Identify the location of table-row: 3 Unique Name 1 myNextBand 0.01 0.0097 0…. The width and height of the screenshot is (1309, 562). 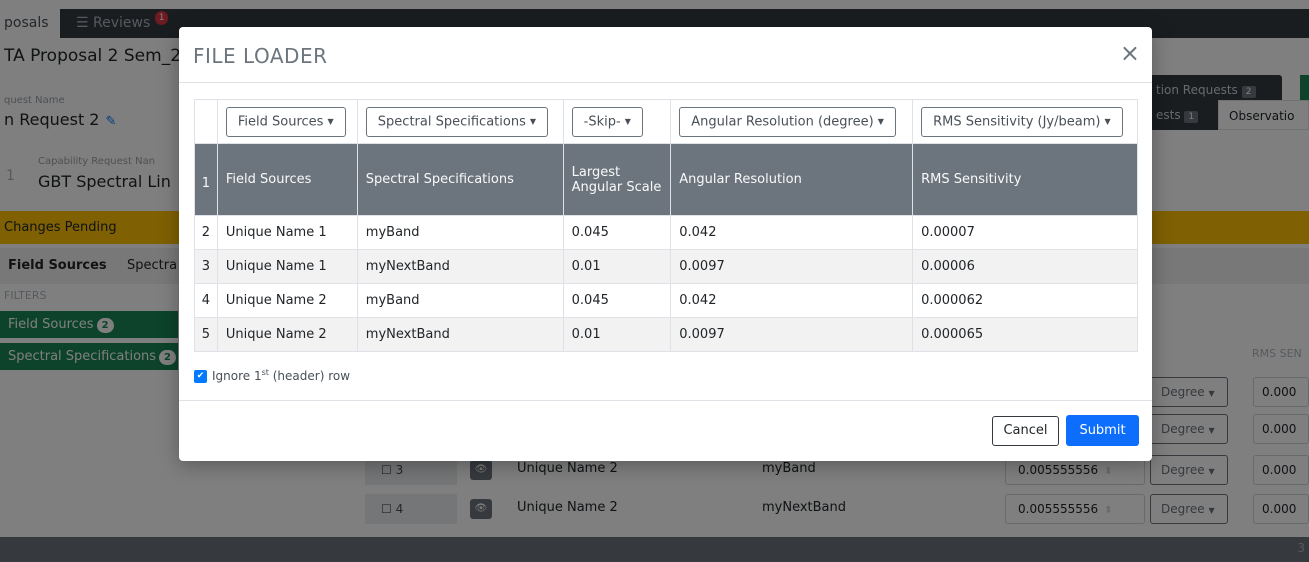
(666, 266).